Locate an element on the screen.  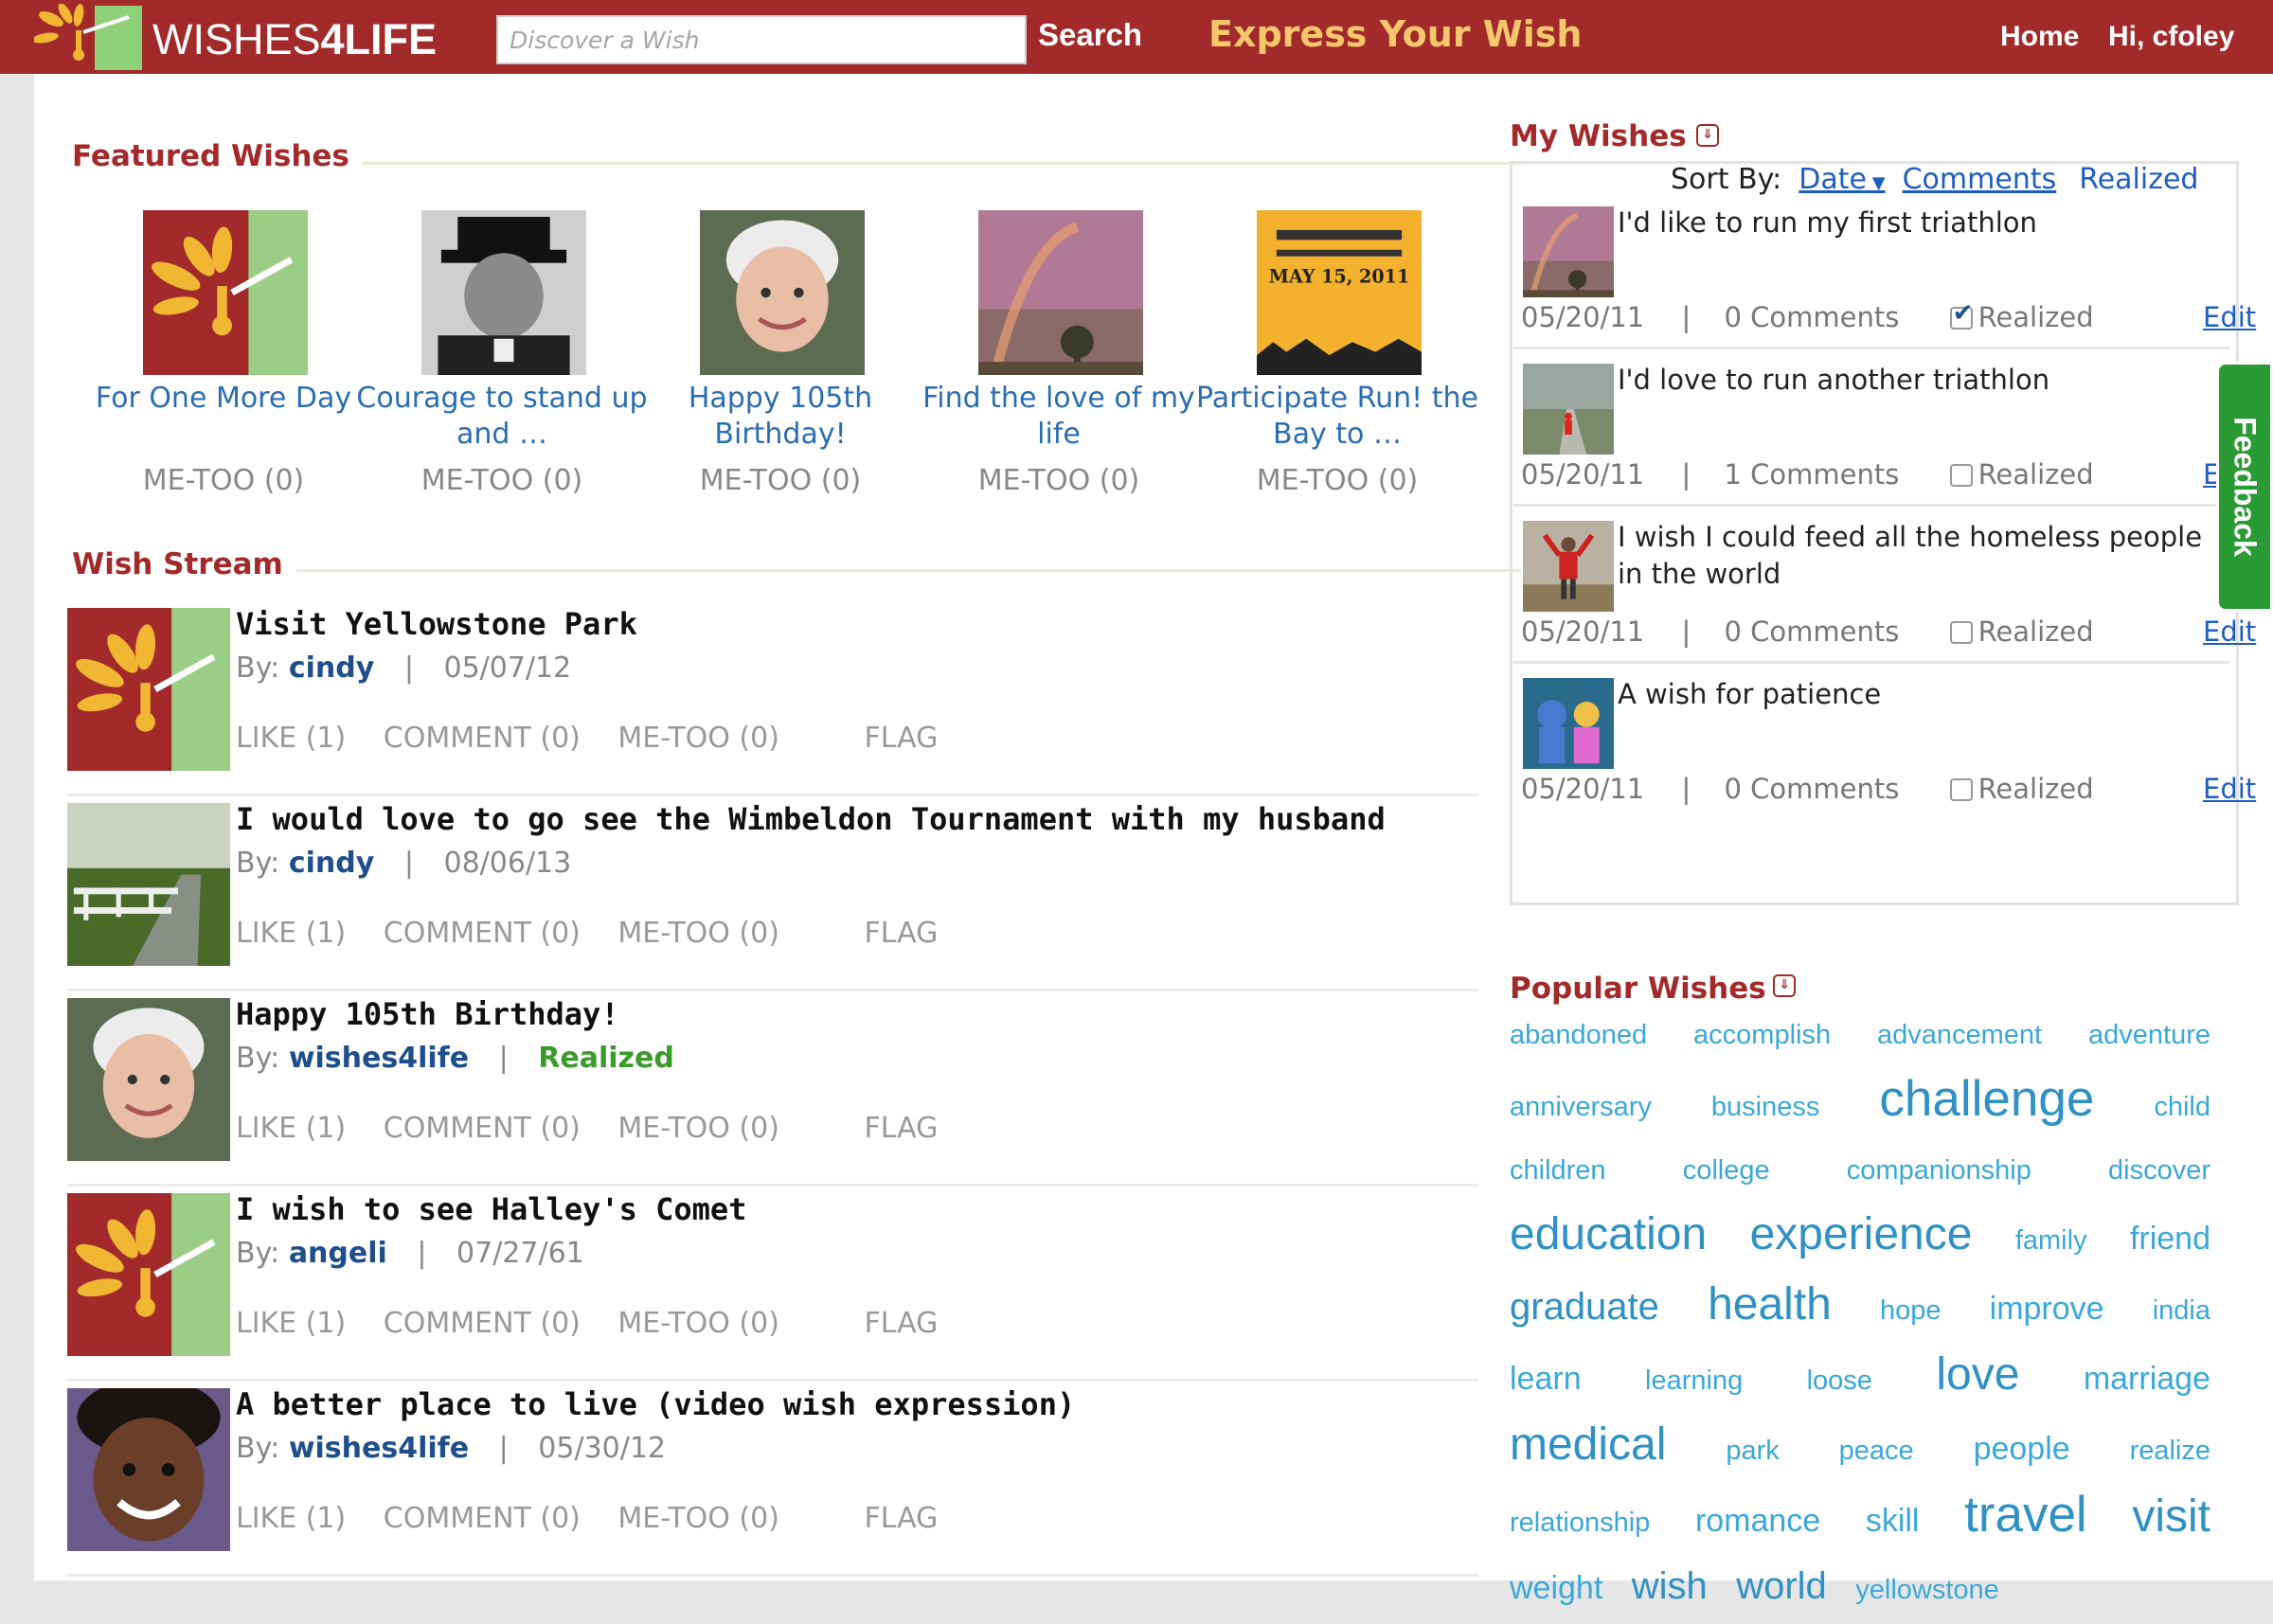
popular-tag-link: business is located at coordinates (1765, 1107).